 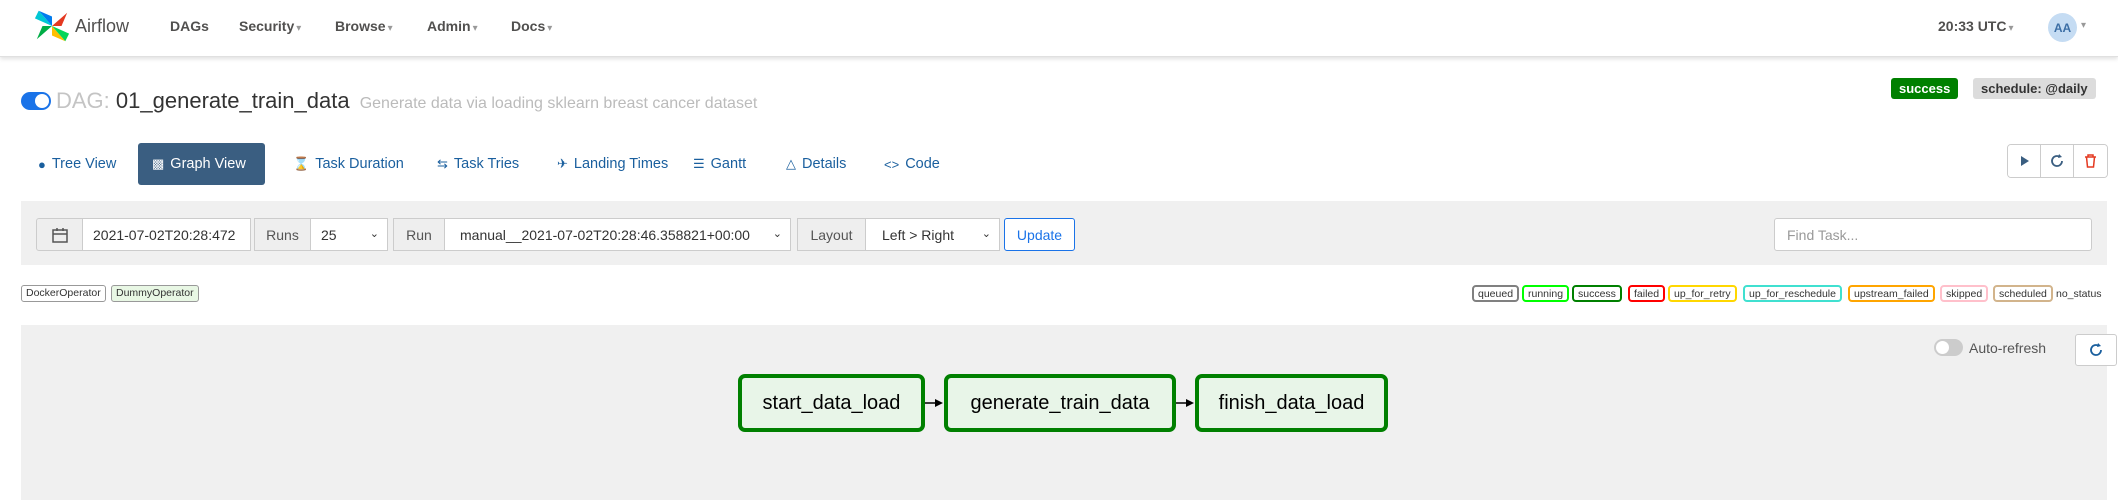 I want to click on trigger-dag-button, so click(x=2024, y=161).